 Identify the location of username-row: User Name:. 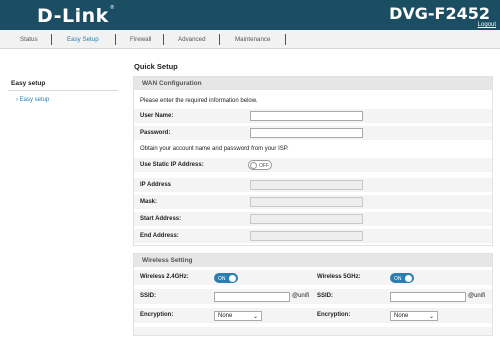
(313, 115).